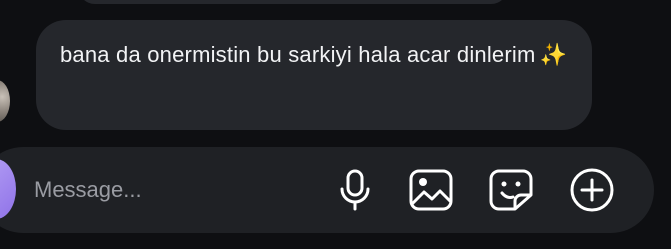  I want to click on add-button, so click(592, 190).